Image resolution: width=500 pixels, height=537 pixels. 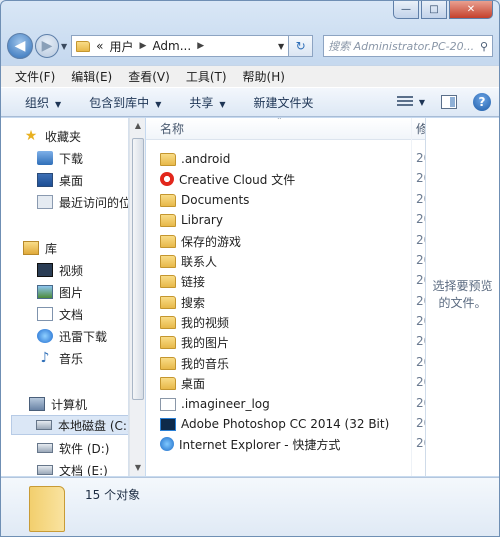 I want to click on file-row: Internet Explorer - 快捷方式, so click(x=250, y=444).